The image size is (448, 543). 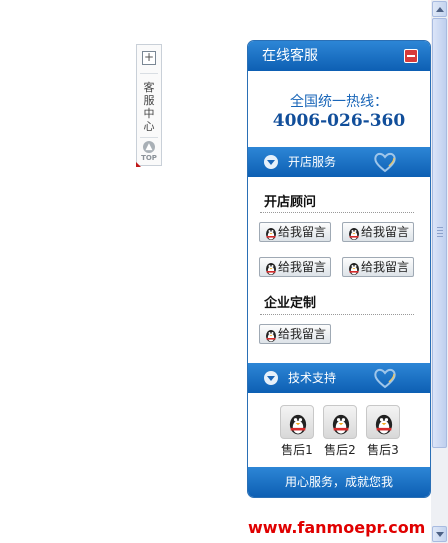 I want to click on hotline-label: 全国统一热线：, so click(x=339, y=102).